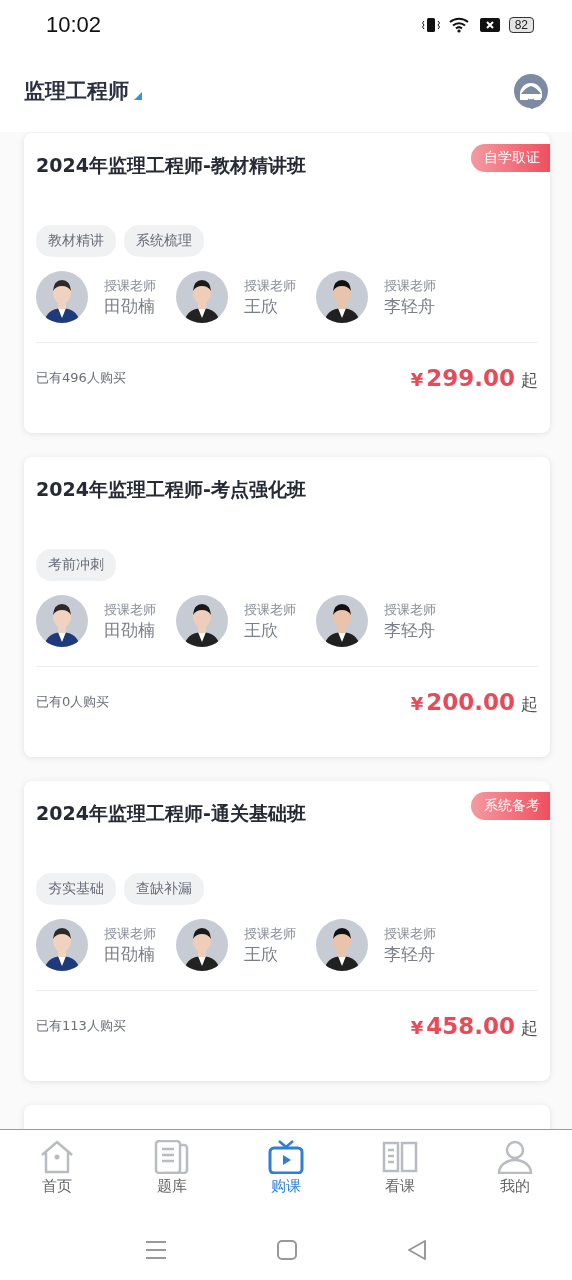 This screenshot has width=572, height=1280. I want to click on menu-icon, so click(156, 1250).